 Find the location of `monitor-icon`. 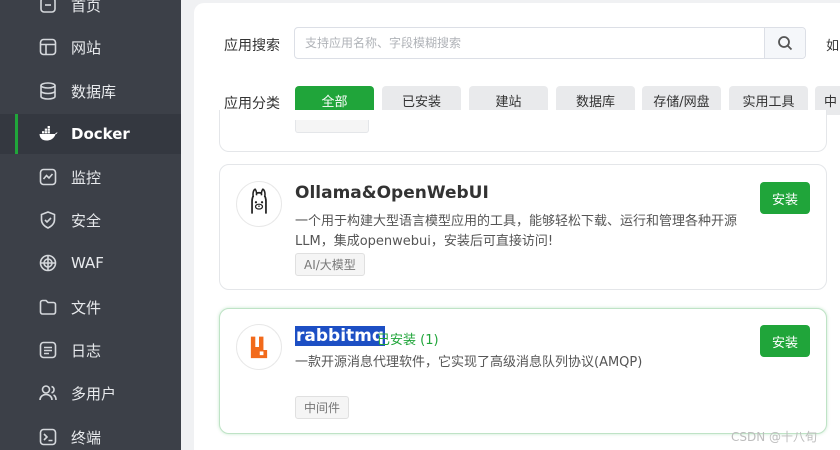

monitor-icon is located at coordinates (48, 177).